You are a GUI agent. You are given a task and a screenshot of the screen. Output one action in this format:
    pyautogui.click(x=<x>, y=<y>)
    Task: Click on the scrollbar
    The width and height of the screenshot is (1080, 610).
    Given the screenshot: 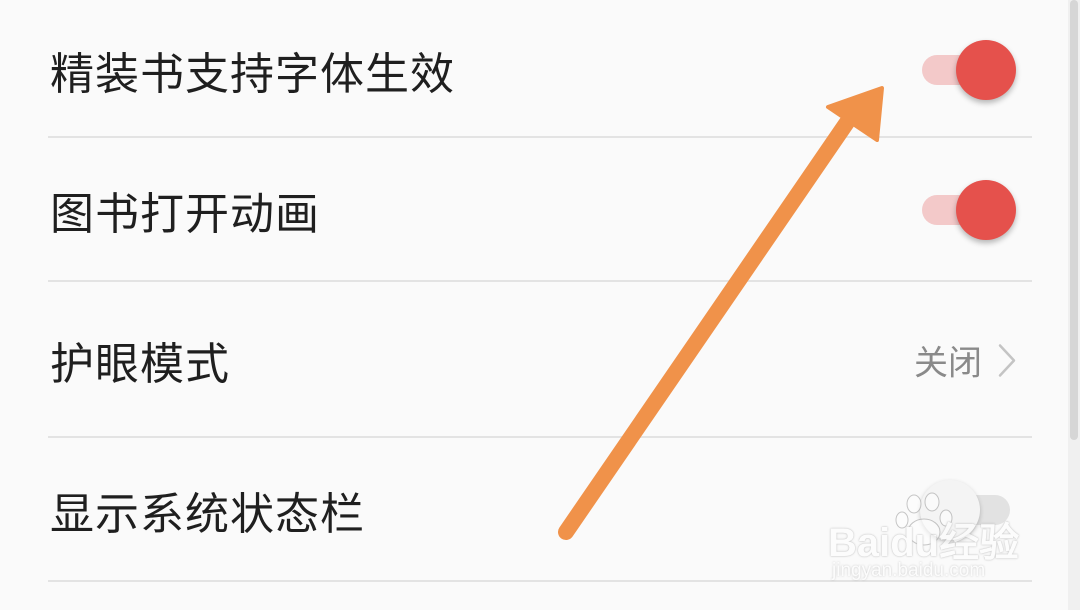 What is the action you would take?
    pyautogui.click(x=1074, y=305)
    